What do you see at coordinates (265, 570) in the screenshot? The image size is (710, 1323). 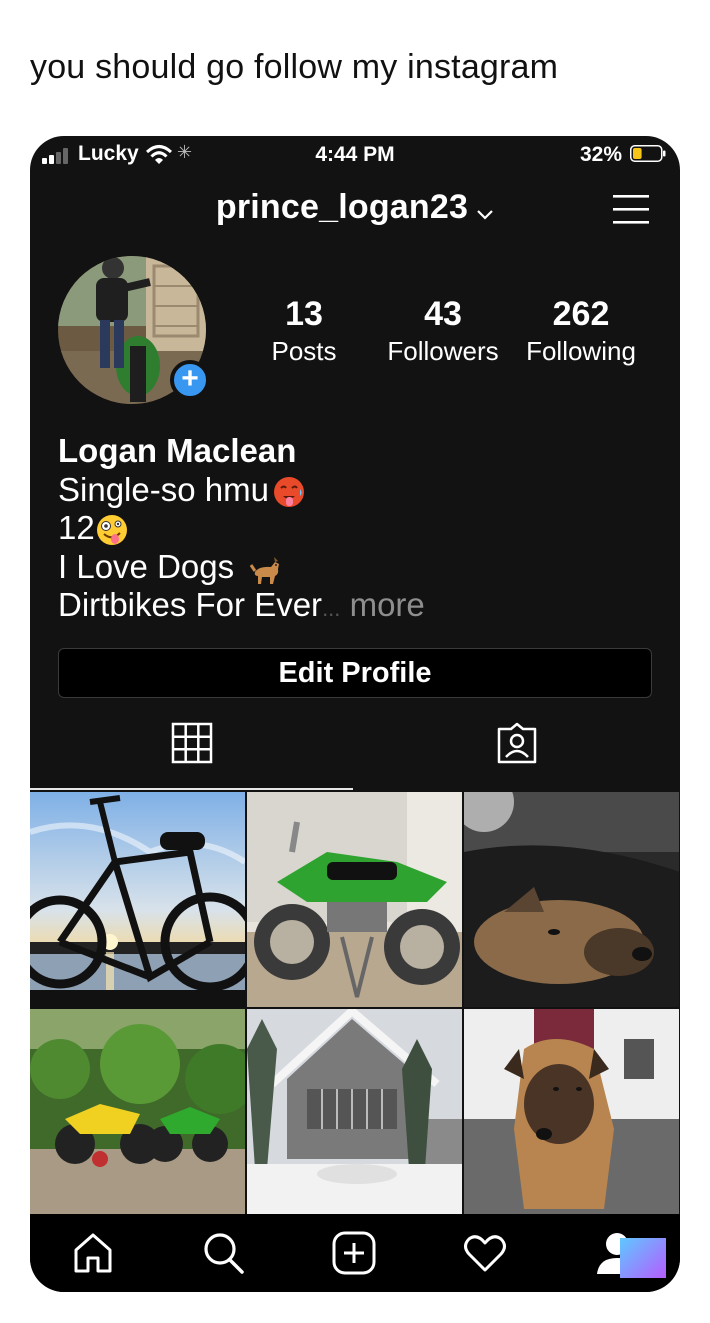 I see `dog-emoji-icon` at bounding box center [265, 570].